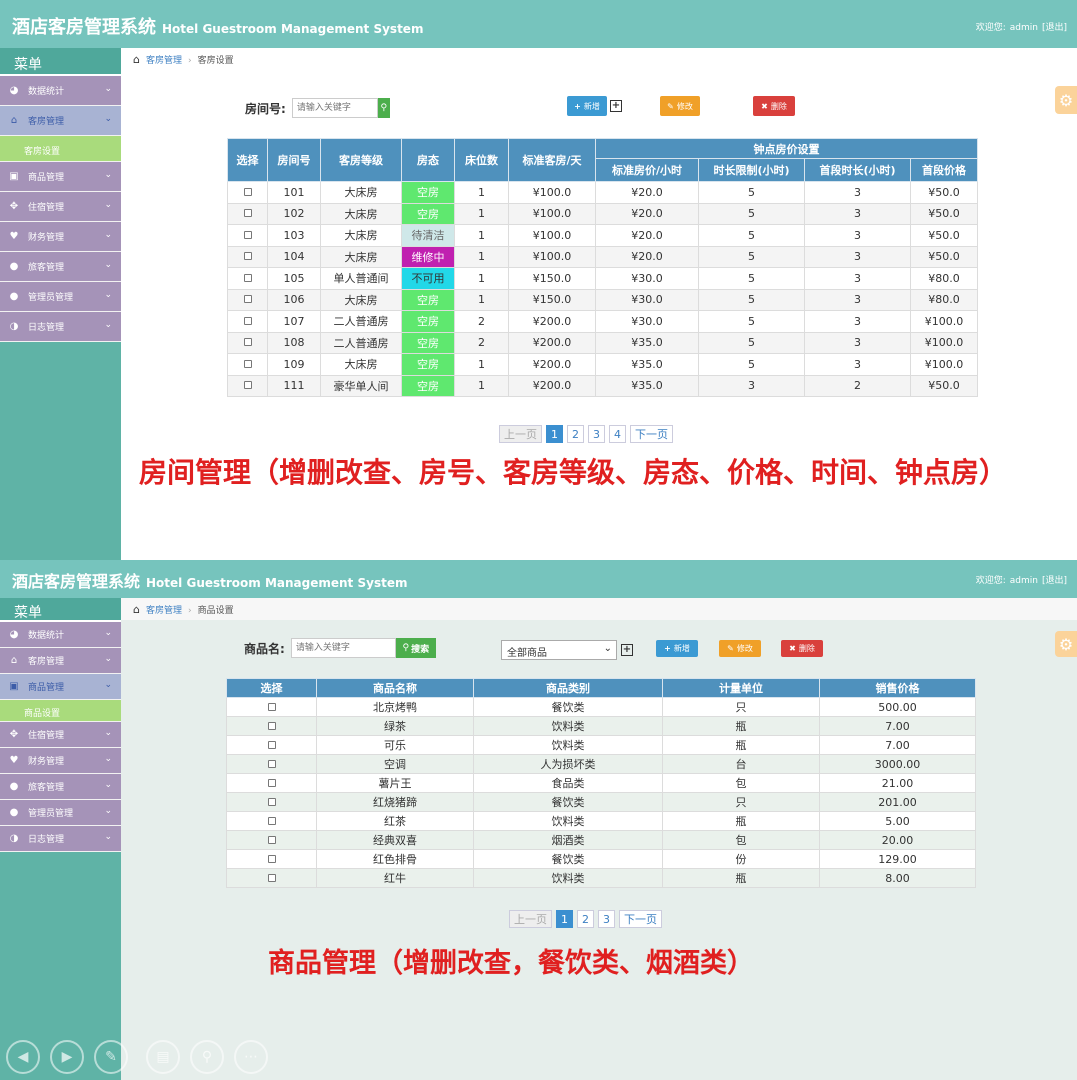  I want to click on breadcrumb-current: 客房设置, so click(215, 61).